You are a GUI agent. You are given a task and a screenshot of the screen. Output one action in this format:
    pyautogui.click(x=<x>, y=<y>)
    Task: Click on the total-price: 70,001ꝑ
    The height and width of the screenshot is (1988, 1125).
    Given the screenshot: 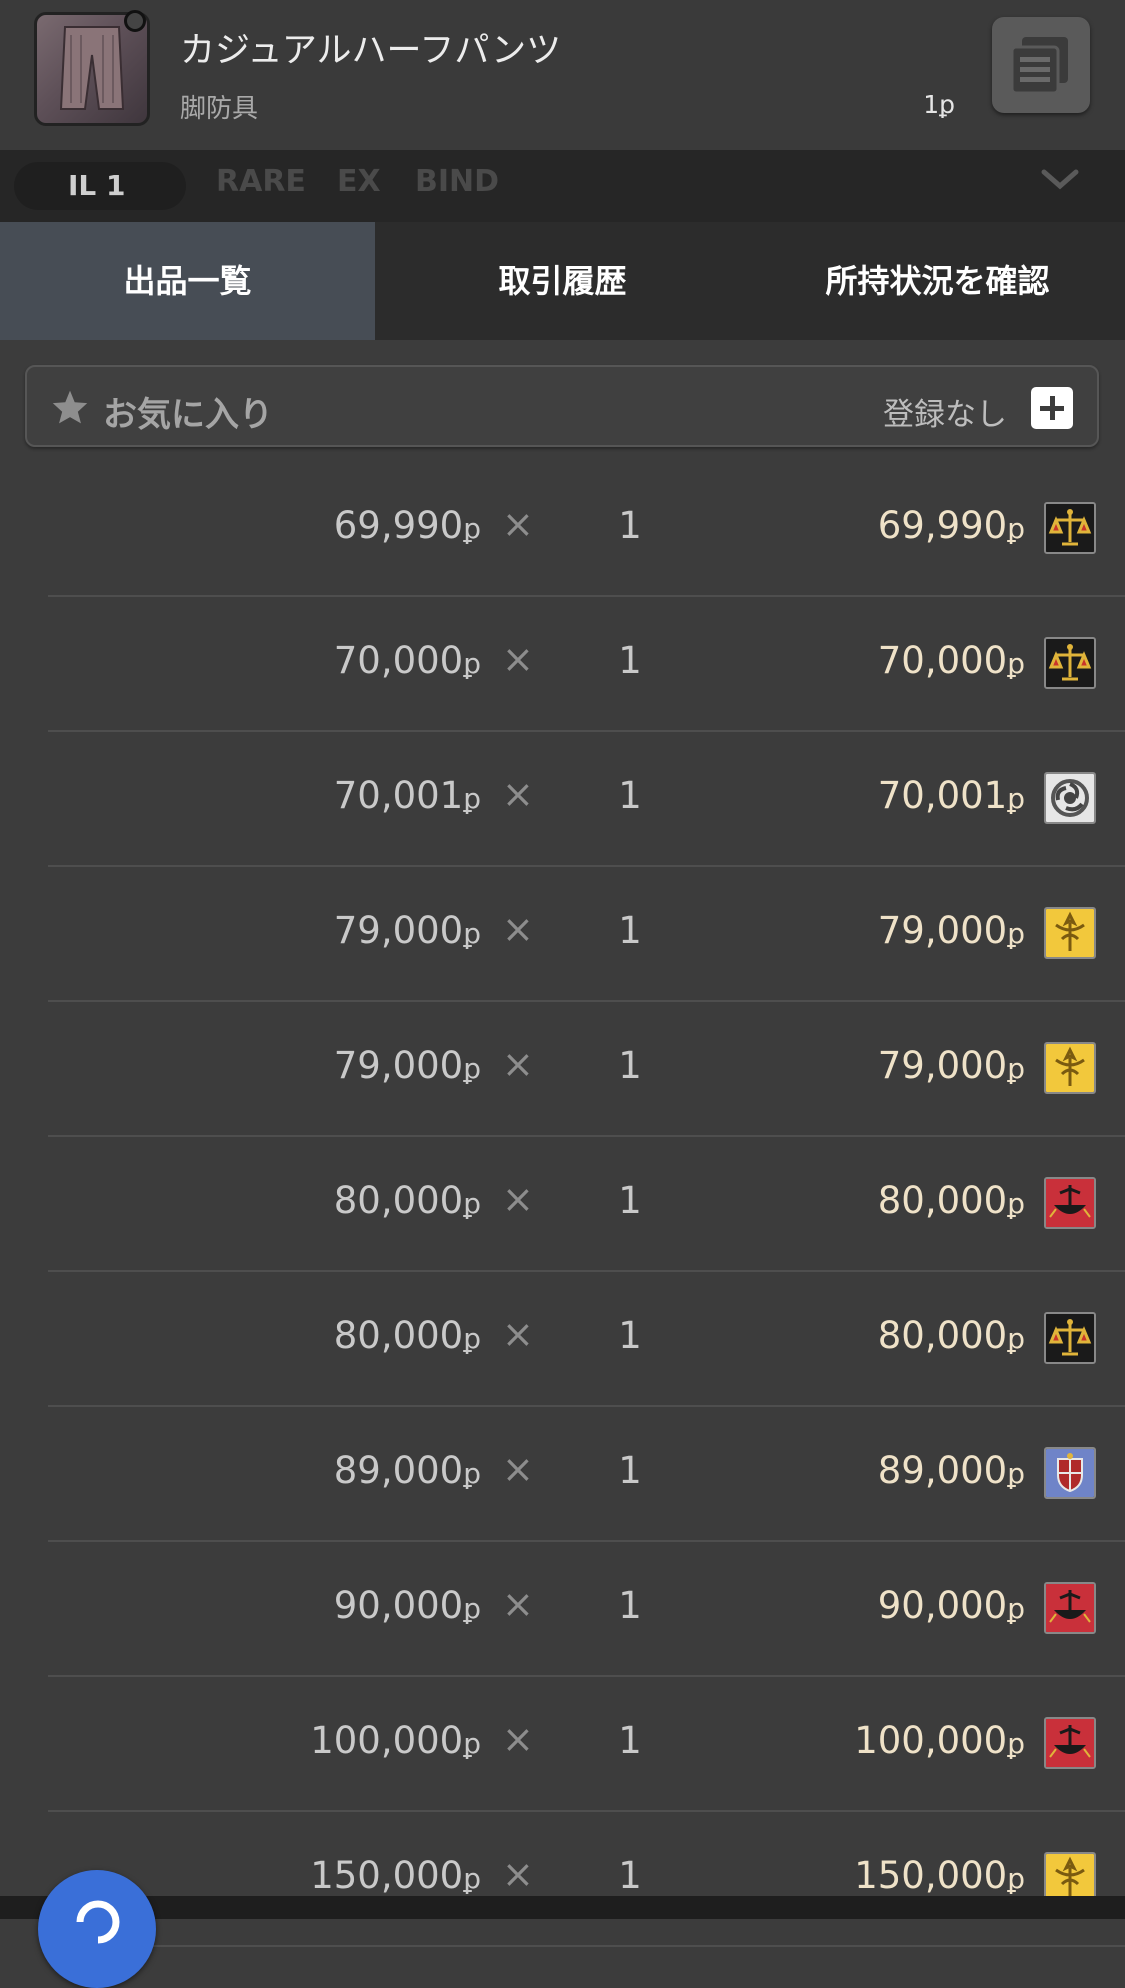 What is the action you would take?
    pyautogui.click(x=951, y=795)
    